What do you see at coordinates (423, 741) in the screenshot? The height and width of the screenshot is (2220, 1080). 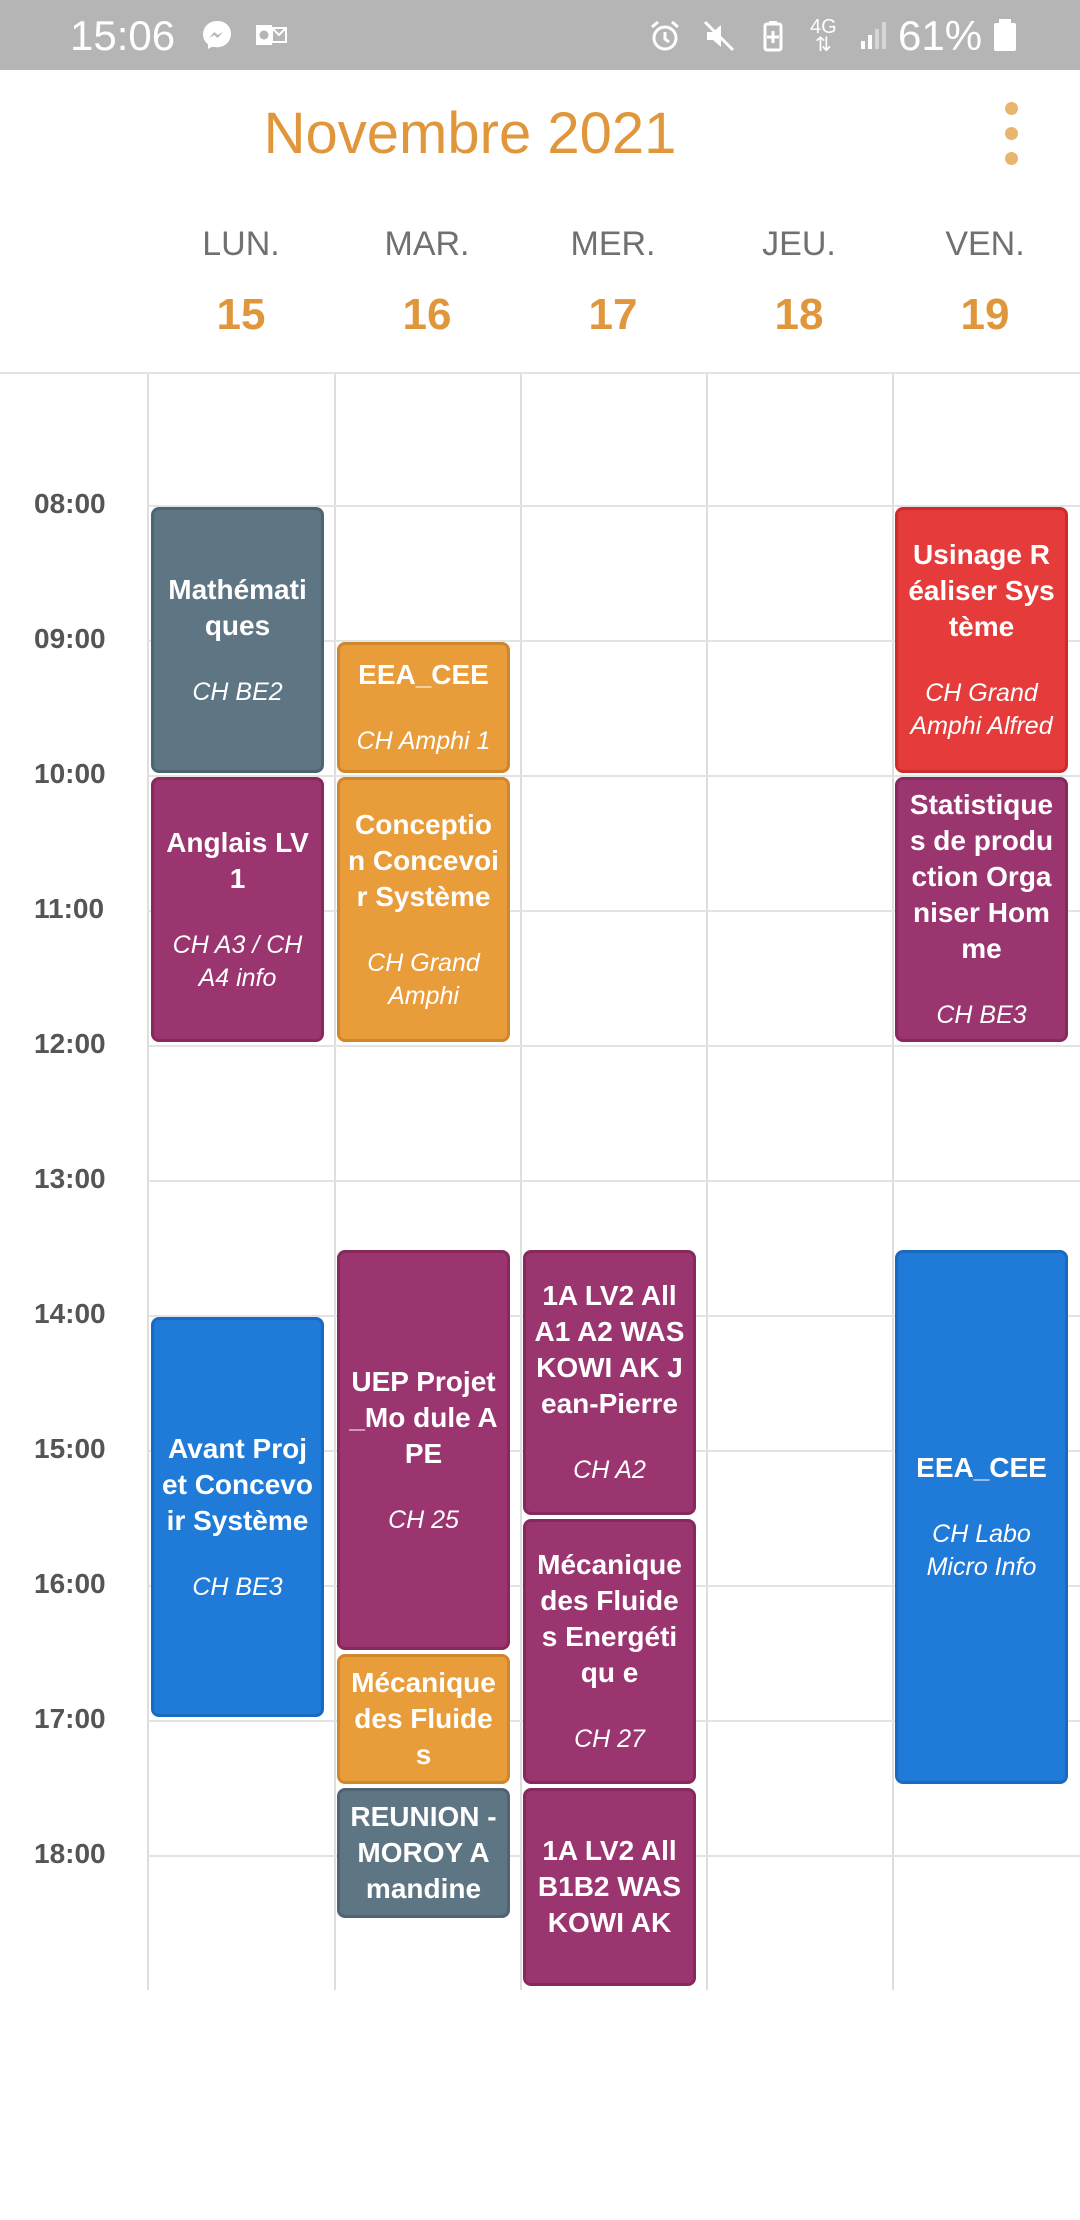 I see `event-room: CH Amphi 1` at bounding box center [423, 741].